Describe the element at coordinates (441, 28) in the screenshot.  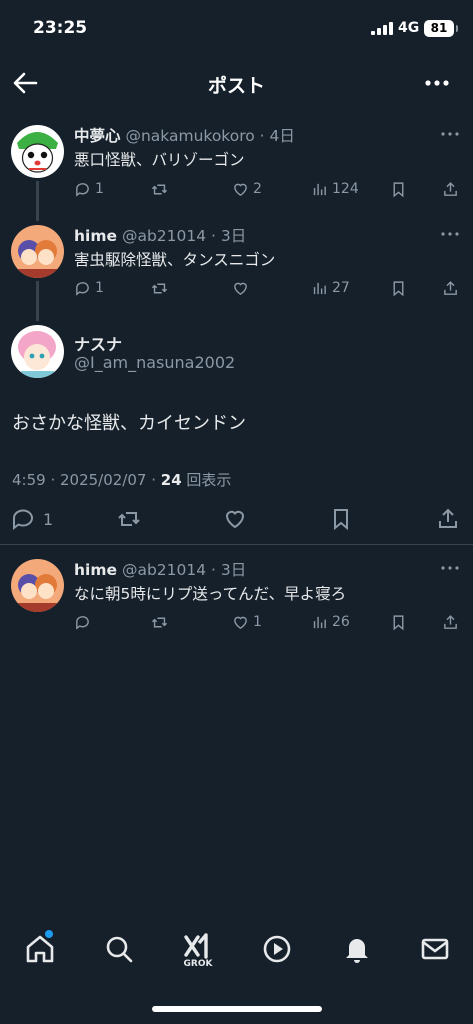
I see `battery-icon: 81` at that location.